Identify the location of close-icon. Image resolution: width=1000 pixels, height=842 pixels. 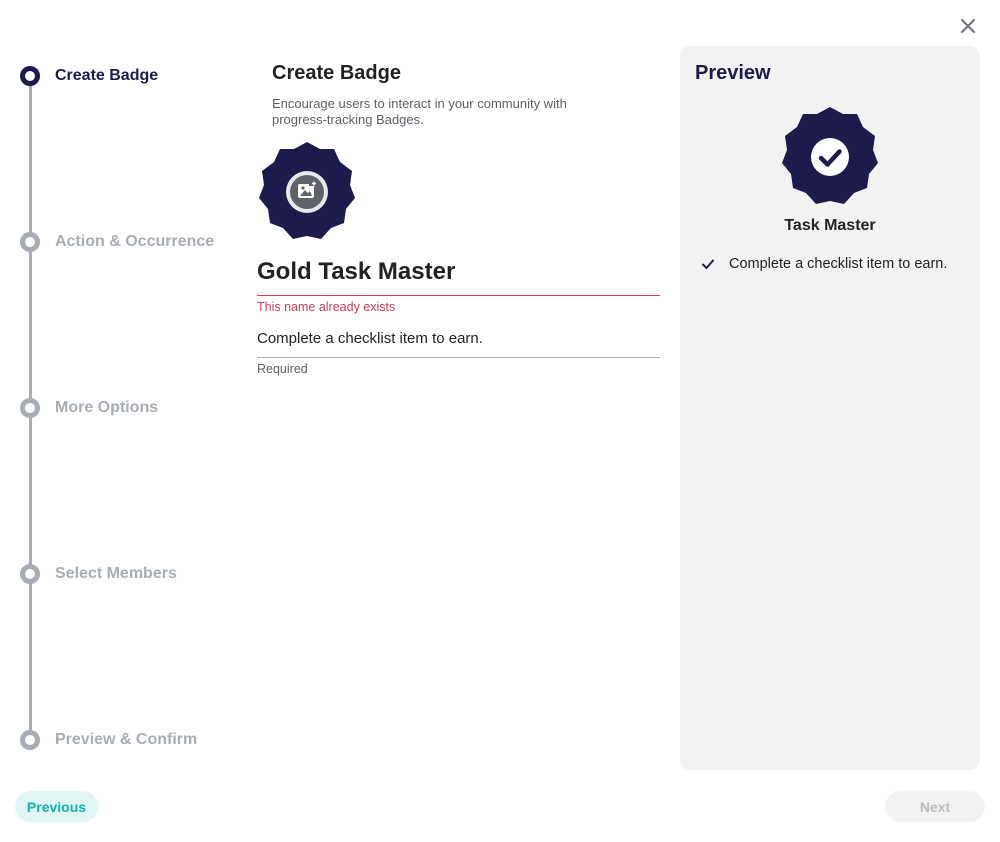
(968, 26).